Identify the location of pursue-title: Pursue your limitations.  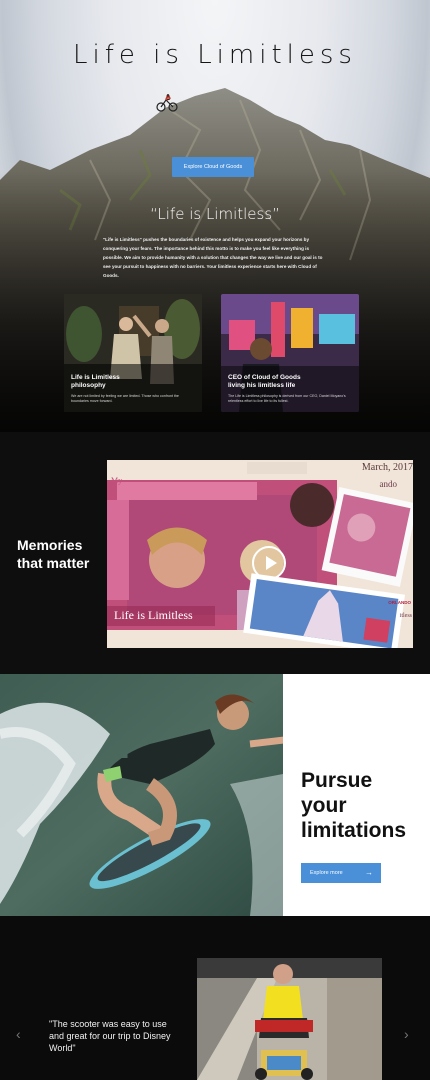
(353, 805).